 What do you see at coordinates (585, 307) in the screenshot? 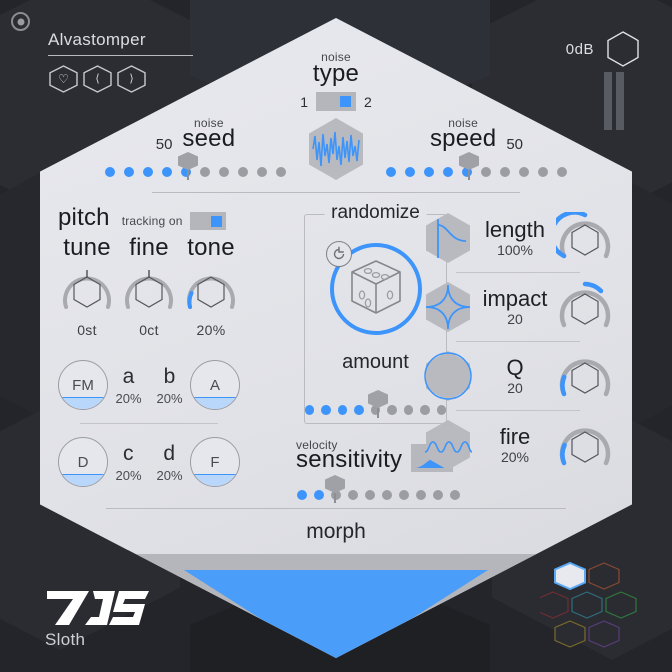
I see `impact-knob` at bounding box center [585, 307].